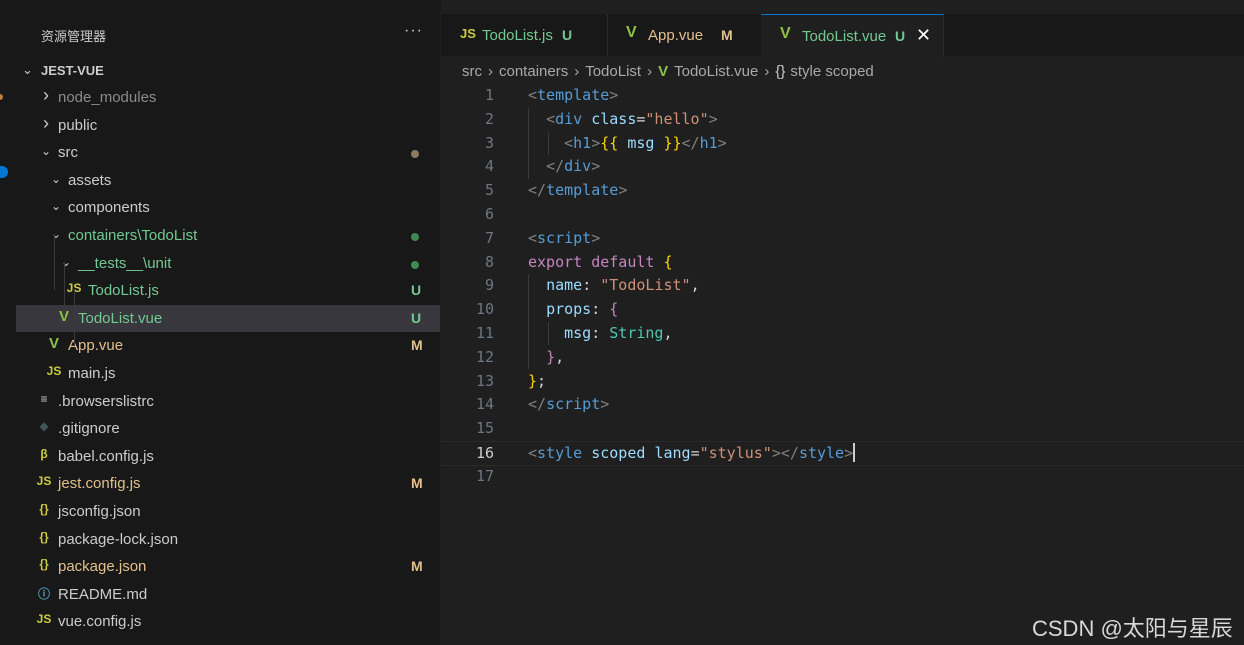 This screenshot has width=1244, height=645. I want to click on file-item: JS vue.config.js, so click(228, 621).